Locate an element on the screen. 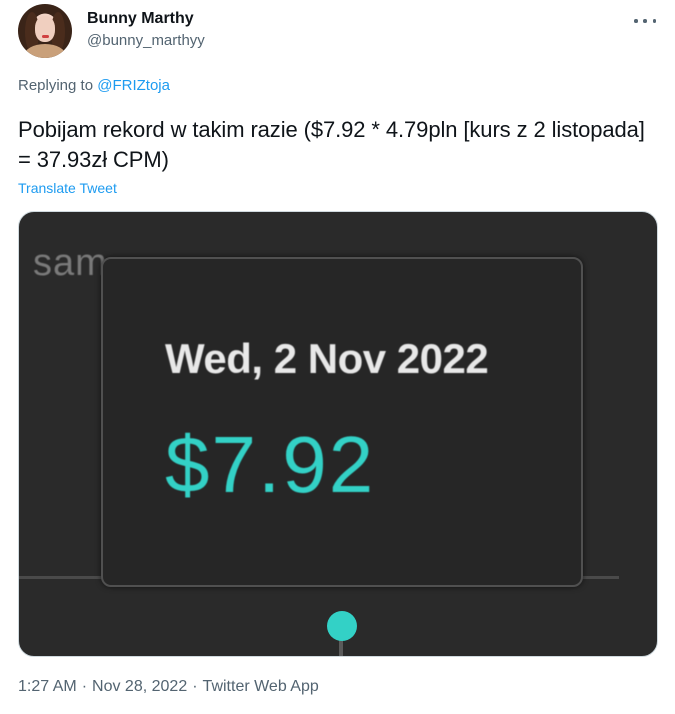  tweet-source: Twitter Web App is located at coordinates (260, 686).